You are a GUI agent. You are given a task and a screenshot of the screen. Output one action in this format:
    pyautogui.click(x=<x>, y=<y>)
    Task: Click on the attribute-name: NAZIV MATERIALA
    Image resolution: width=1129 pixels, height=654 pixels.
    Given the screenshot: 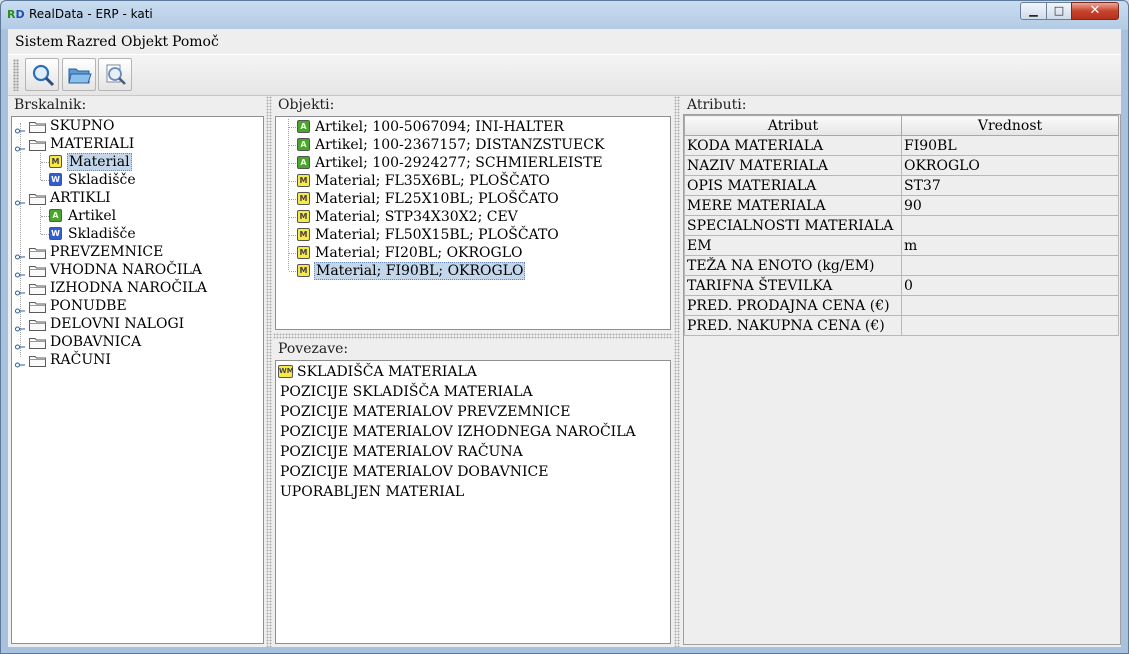 What is the action you would take?
    pyautogui.click(x=793, y=165)
    